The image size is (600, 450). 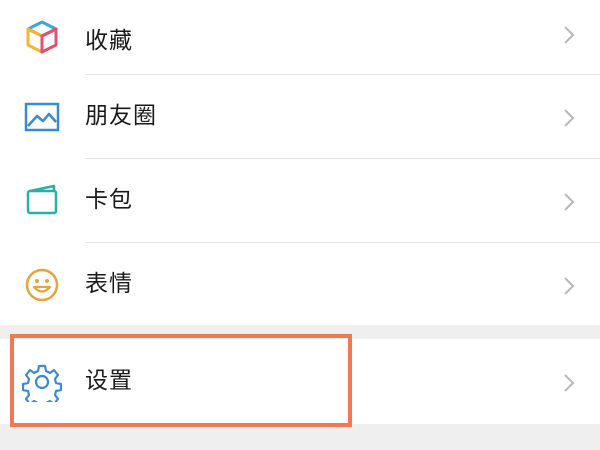 I want to click on menu-item-label: 表情, so click(x=109, y=284).